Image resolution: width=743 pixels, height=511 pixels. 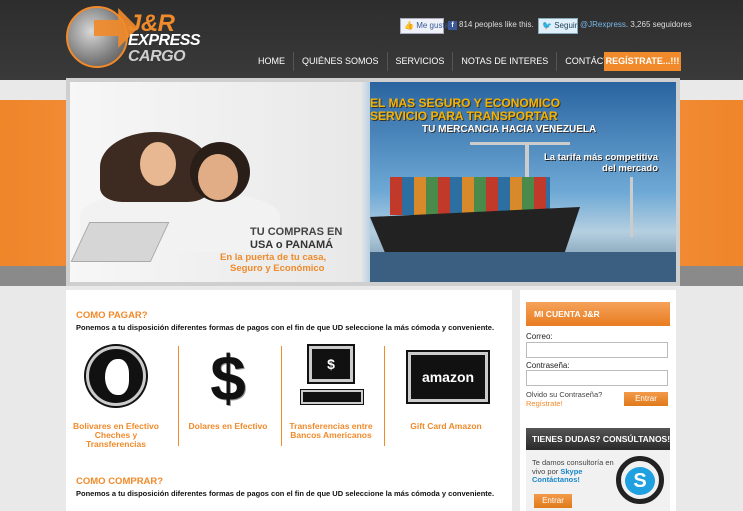 What do you see at coordinates (603, 24) in the screenshot?
I see `twitter-handle-link: @JRexpress` at bounding box center [603, 24].